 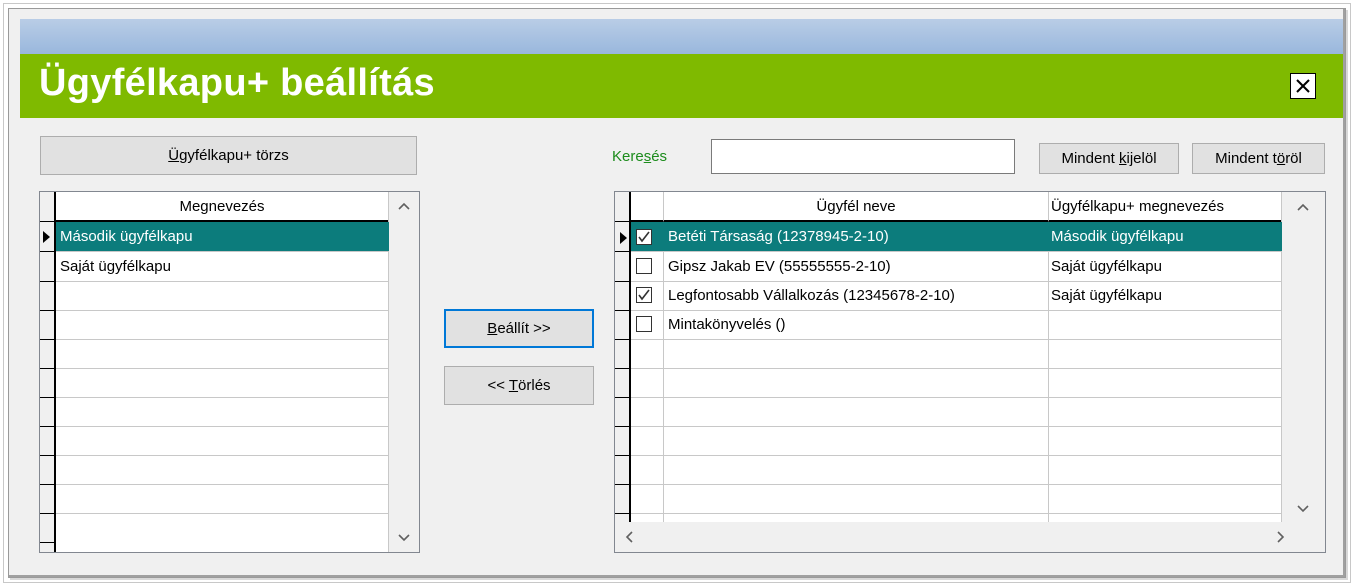 I want to click on column-header-label: Ügyfélkapu+ megnevezés, so click(x=1138, y=206).